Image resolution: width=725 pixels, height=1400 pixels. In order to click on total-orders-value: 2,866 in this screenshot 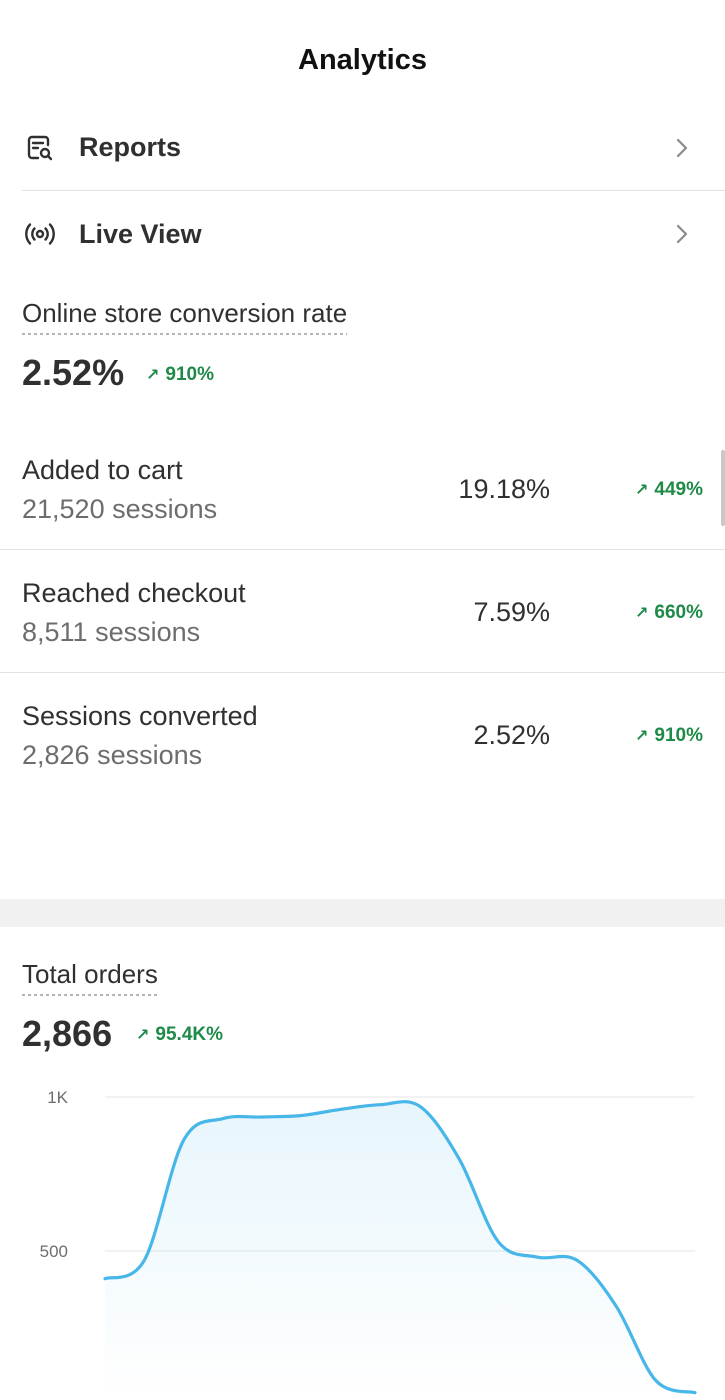, I will do `click(67, 1033)`.